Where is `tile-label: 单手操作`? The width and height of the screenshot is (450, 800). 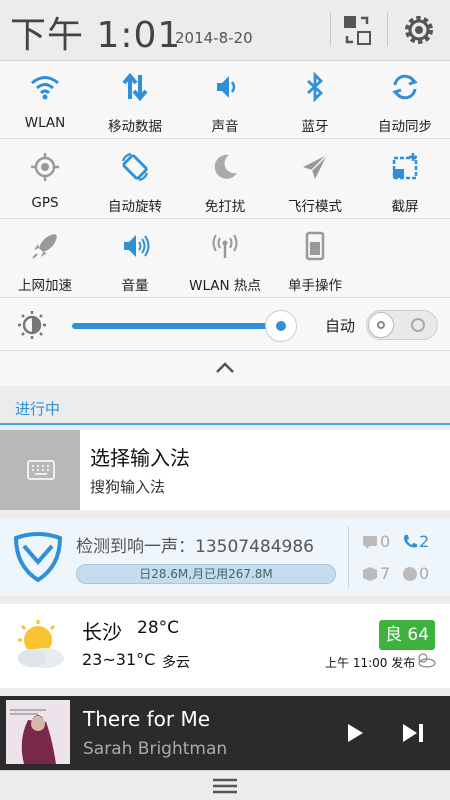 tile-label: 单手操作 is located at coordinates (315, 286).